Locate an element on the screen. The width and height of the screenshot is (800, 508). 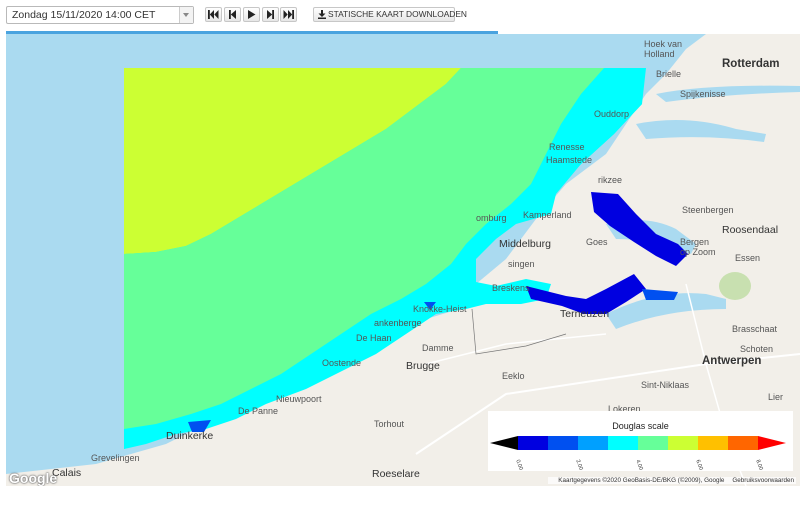
place-label: singen is located at coordinates (521, 264).